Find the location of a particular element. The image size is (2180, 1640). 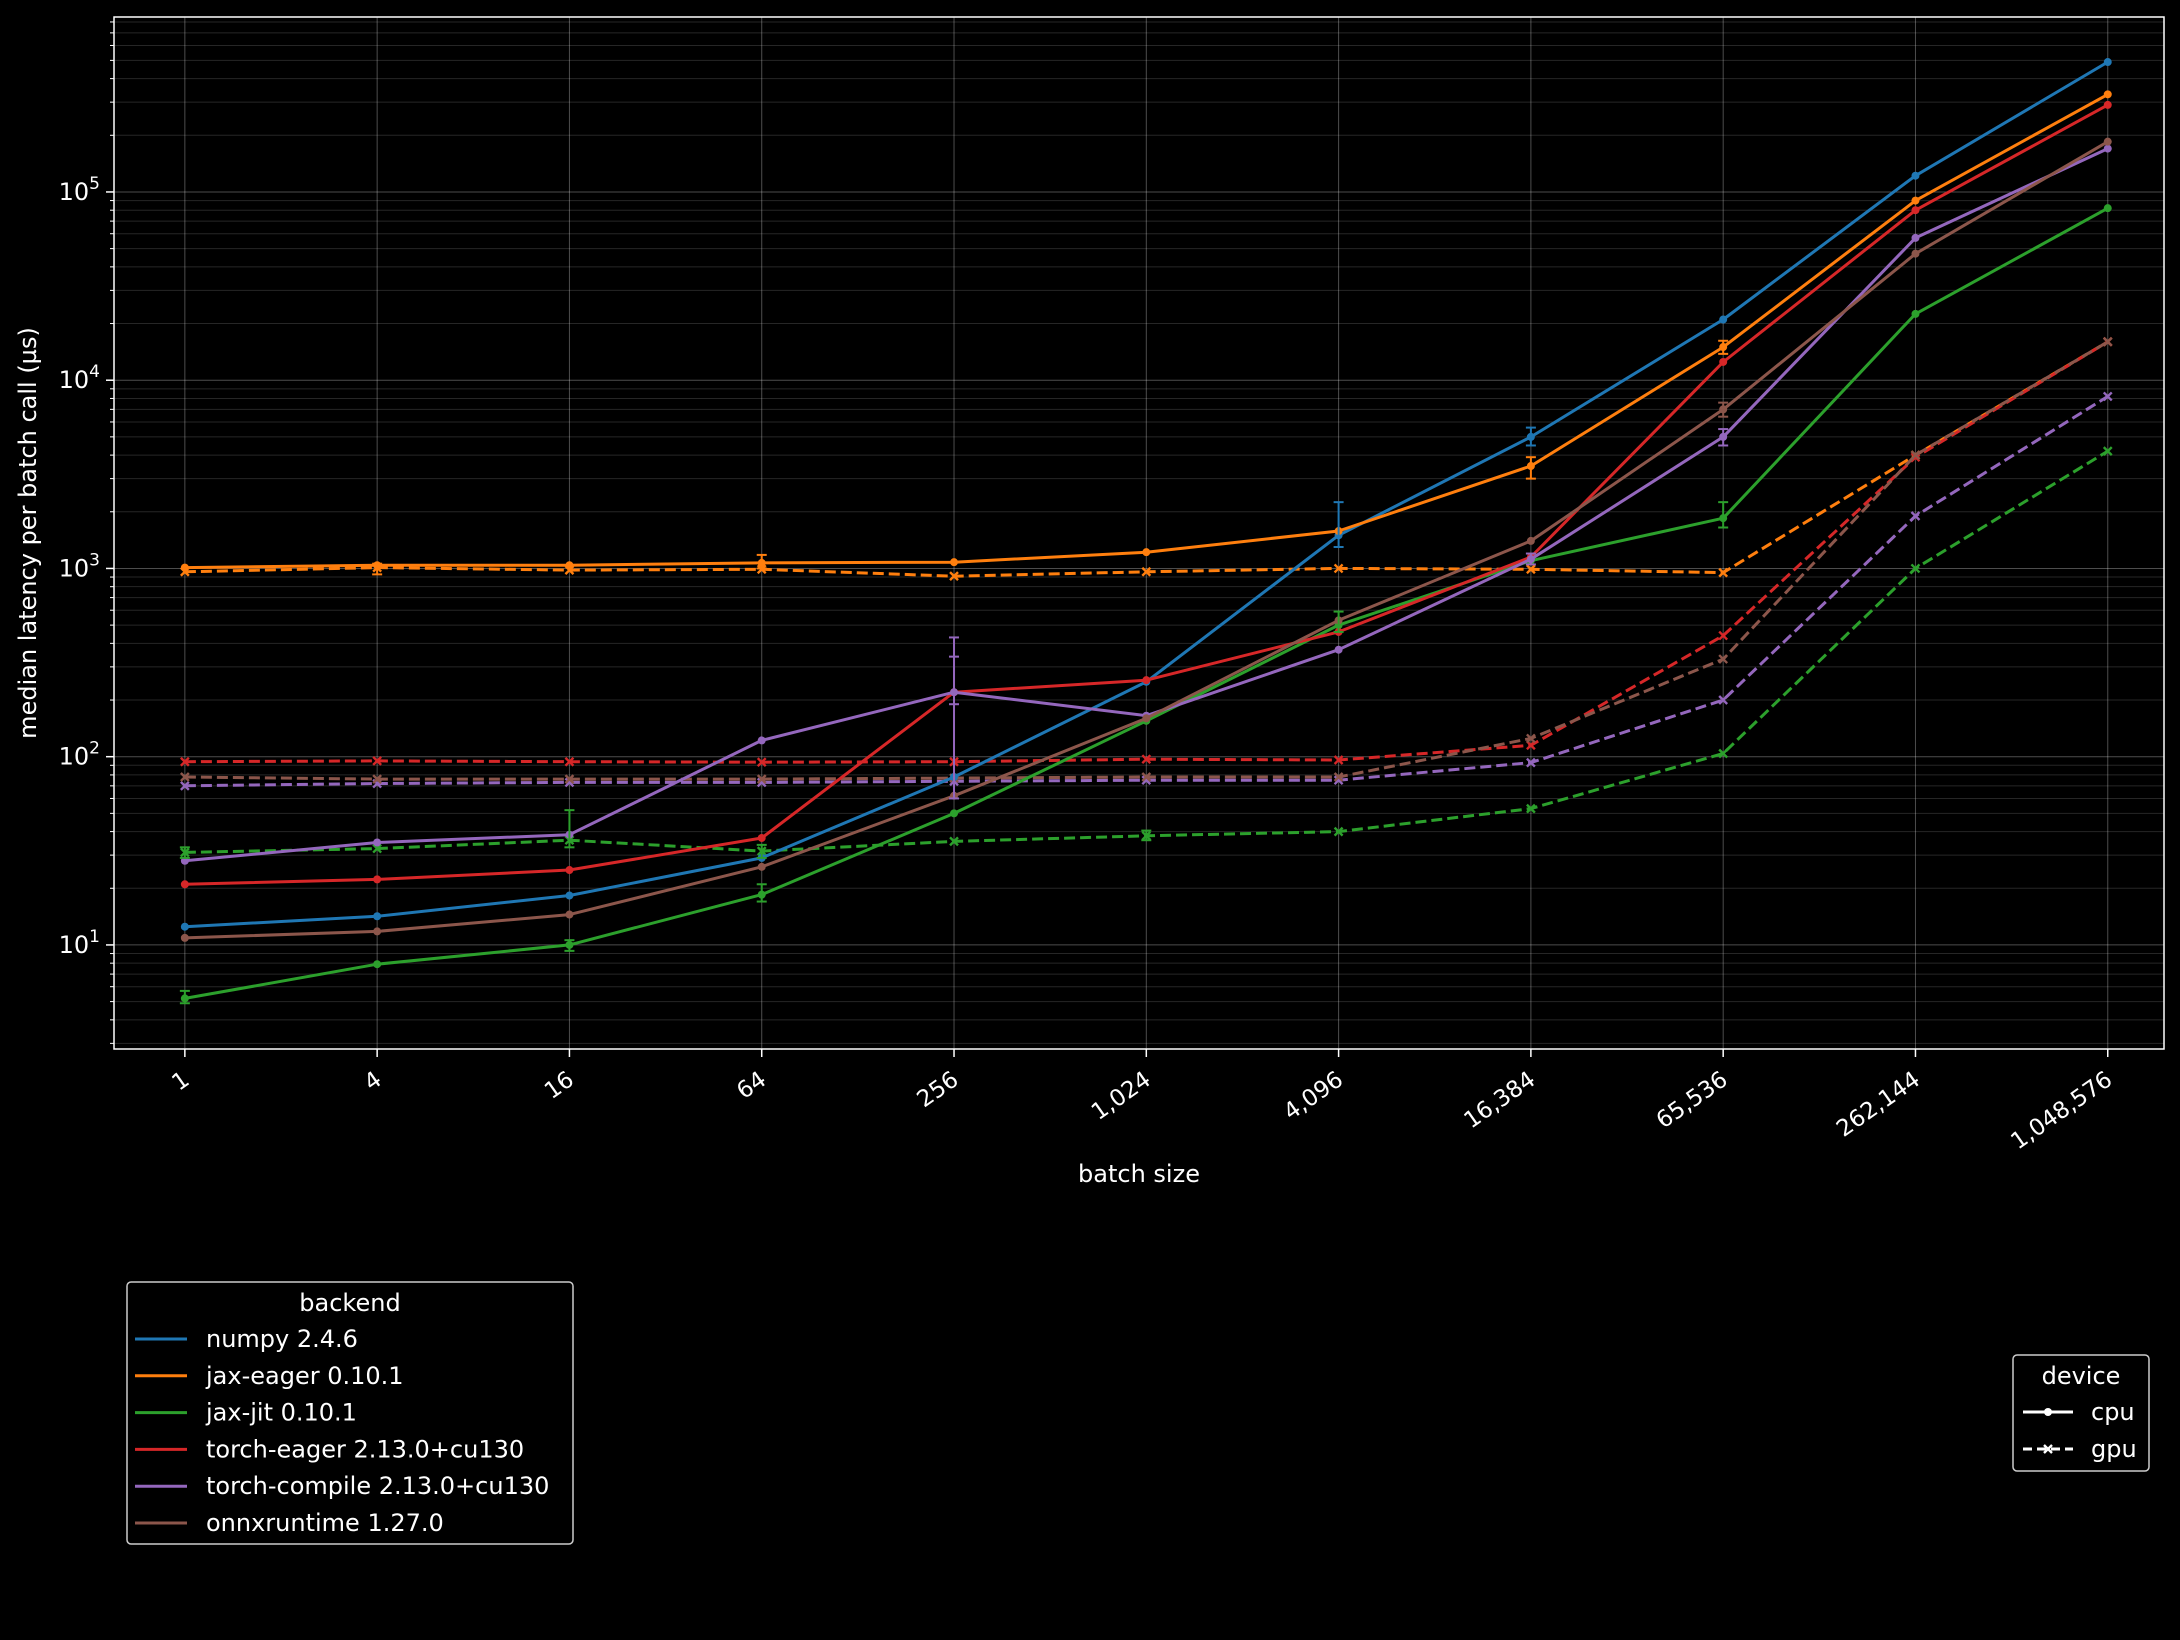

legend-backend-title: backend is located at coordinates (349, 1303).